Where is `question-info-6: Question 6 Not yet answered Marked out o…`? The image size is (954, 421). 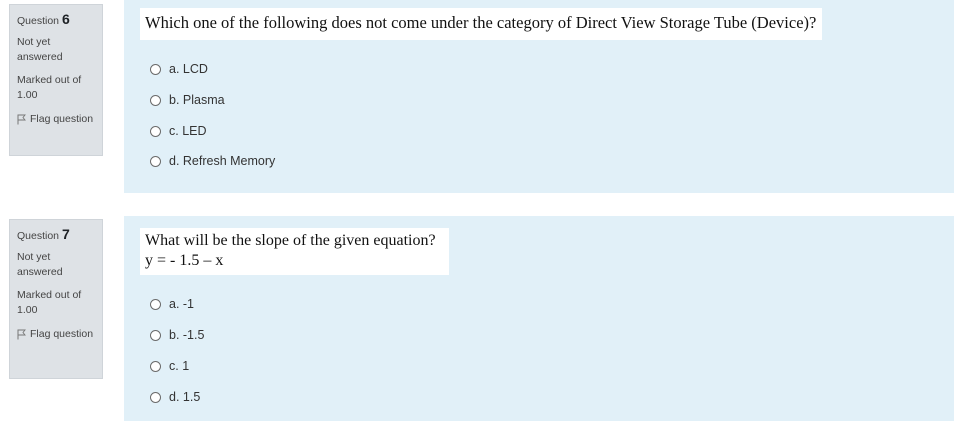
question-info-6: Question 6 Not yet answered Marked out o… is located at coordinates (56, 80).